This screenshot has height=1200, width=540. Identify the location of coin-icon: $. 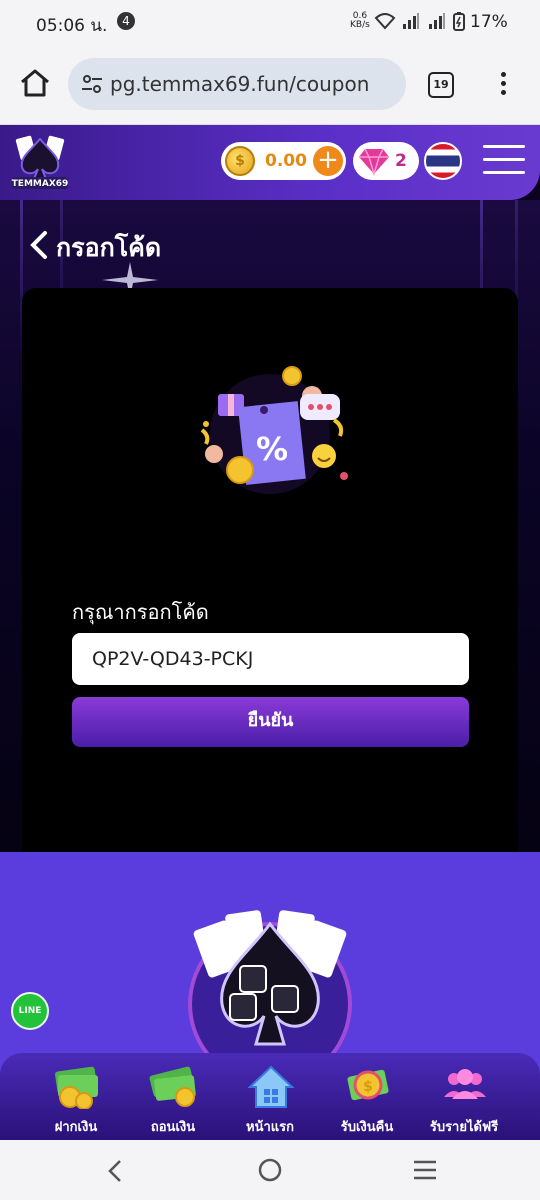
(240, 161).